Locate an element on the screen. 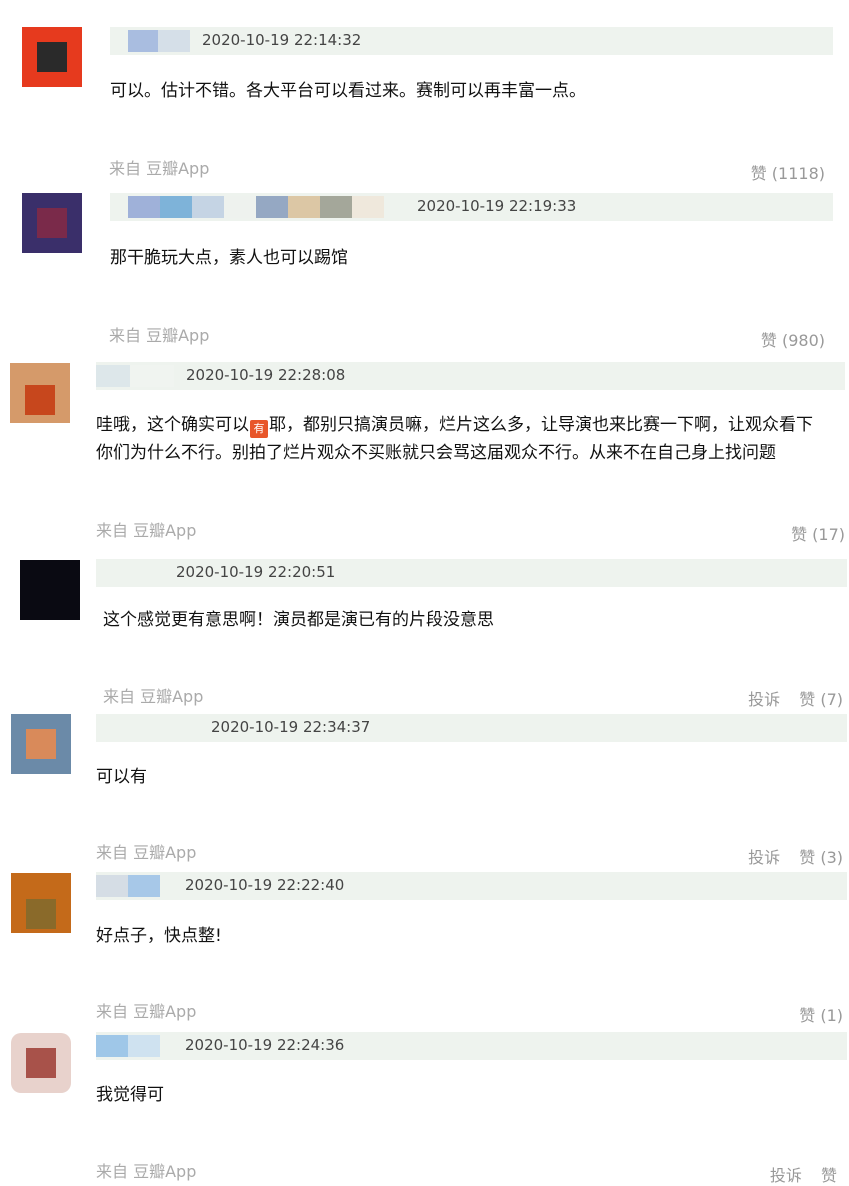 This screenshot has width=849, height=1186. emoji-badge: 有 is located at coordinates (259, 429).